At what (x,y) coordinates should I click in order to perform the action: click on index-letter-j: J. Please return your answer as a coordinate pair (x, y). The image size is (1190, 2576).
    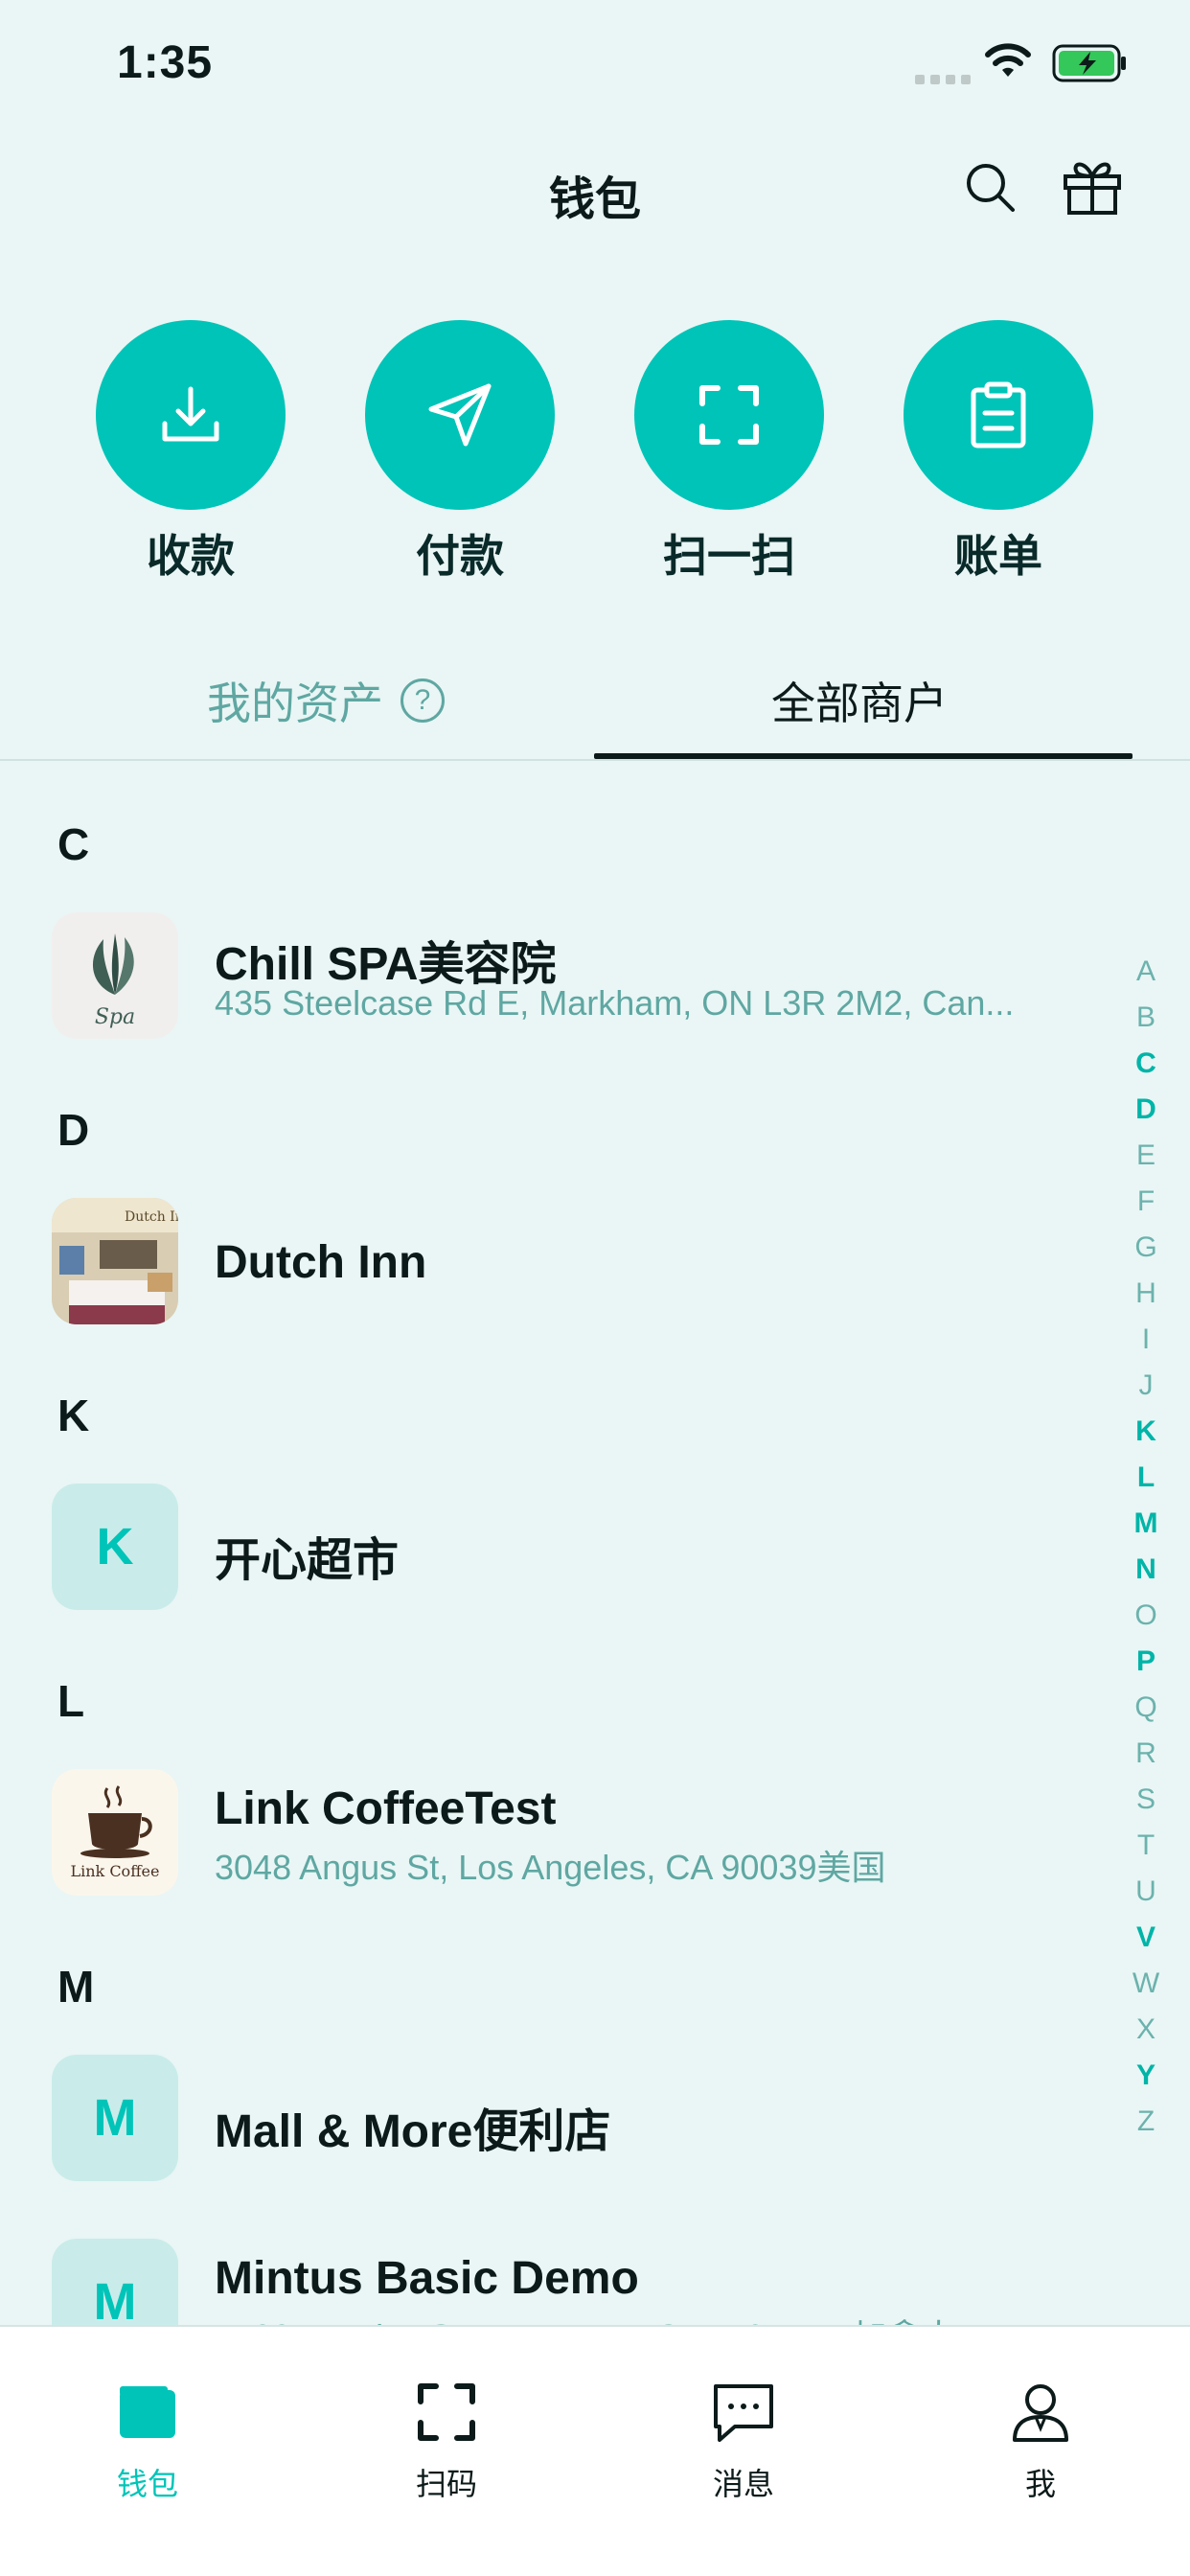
    Looking at the image, I should click on (1146, 1386).